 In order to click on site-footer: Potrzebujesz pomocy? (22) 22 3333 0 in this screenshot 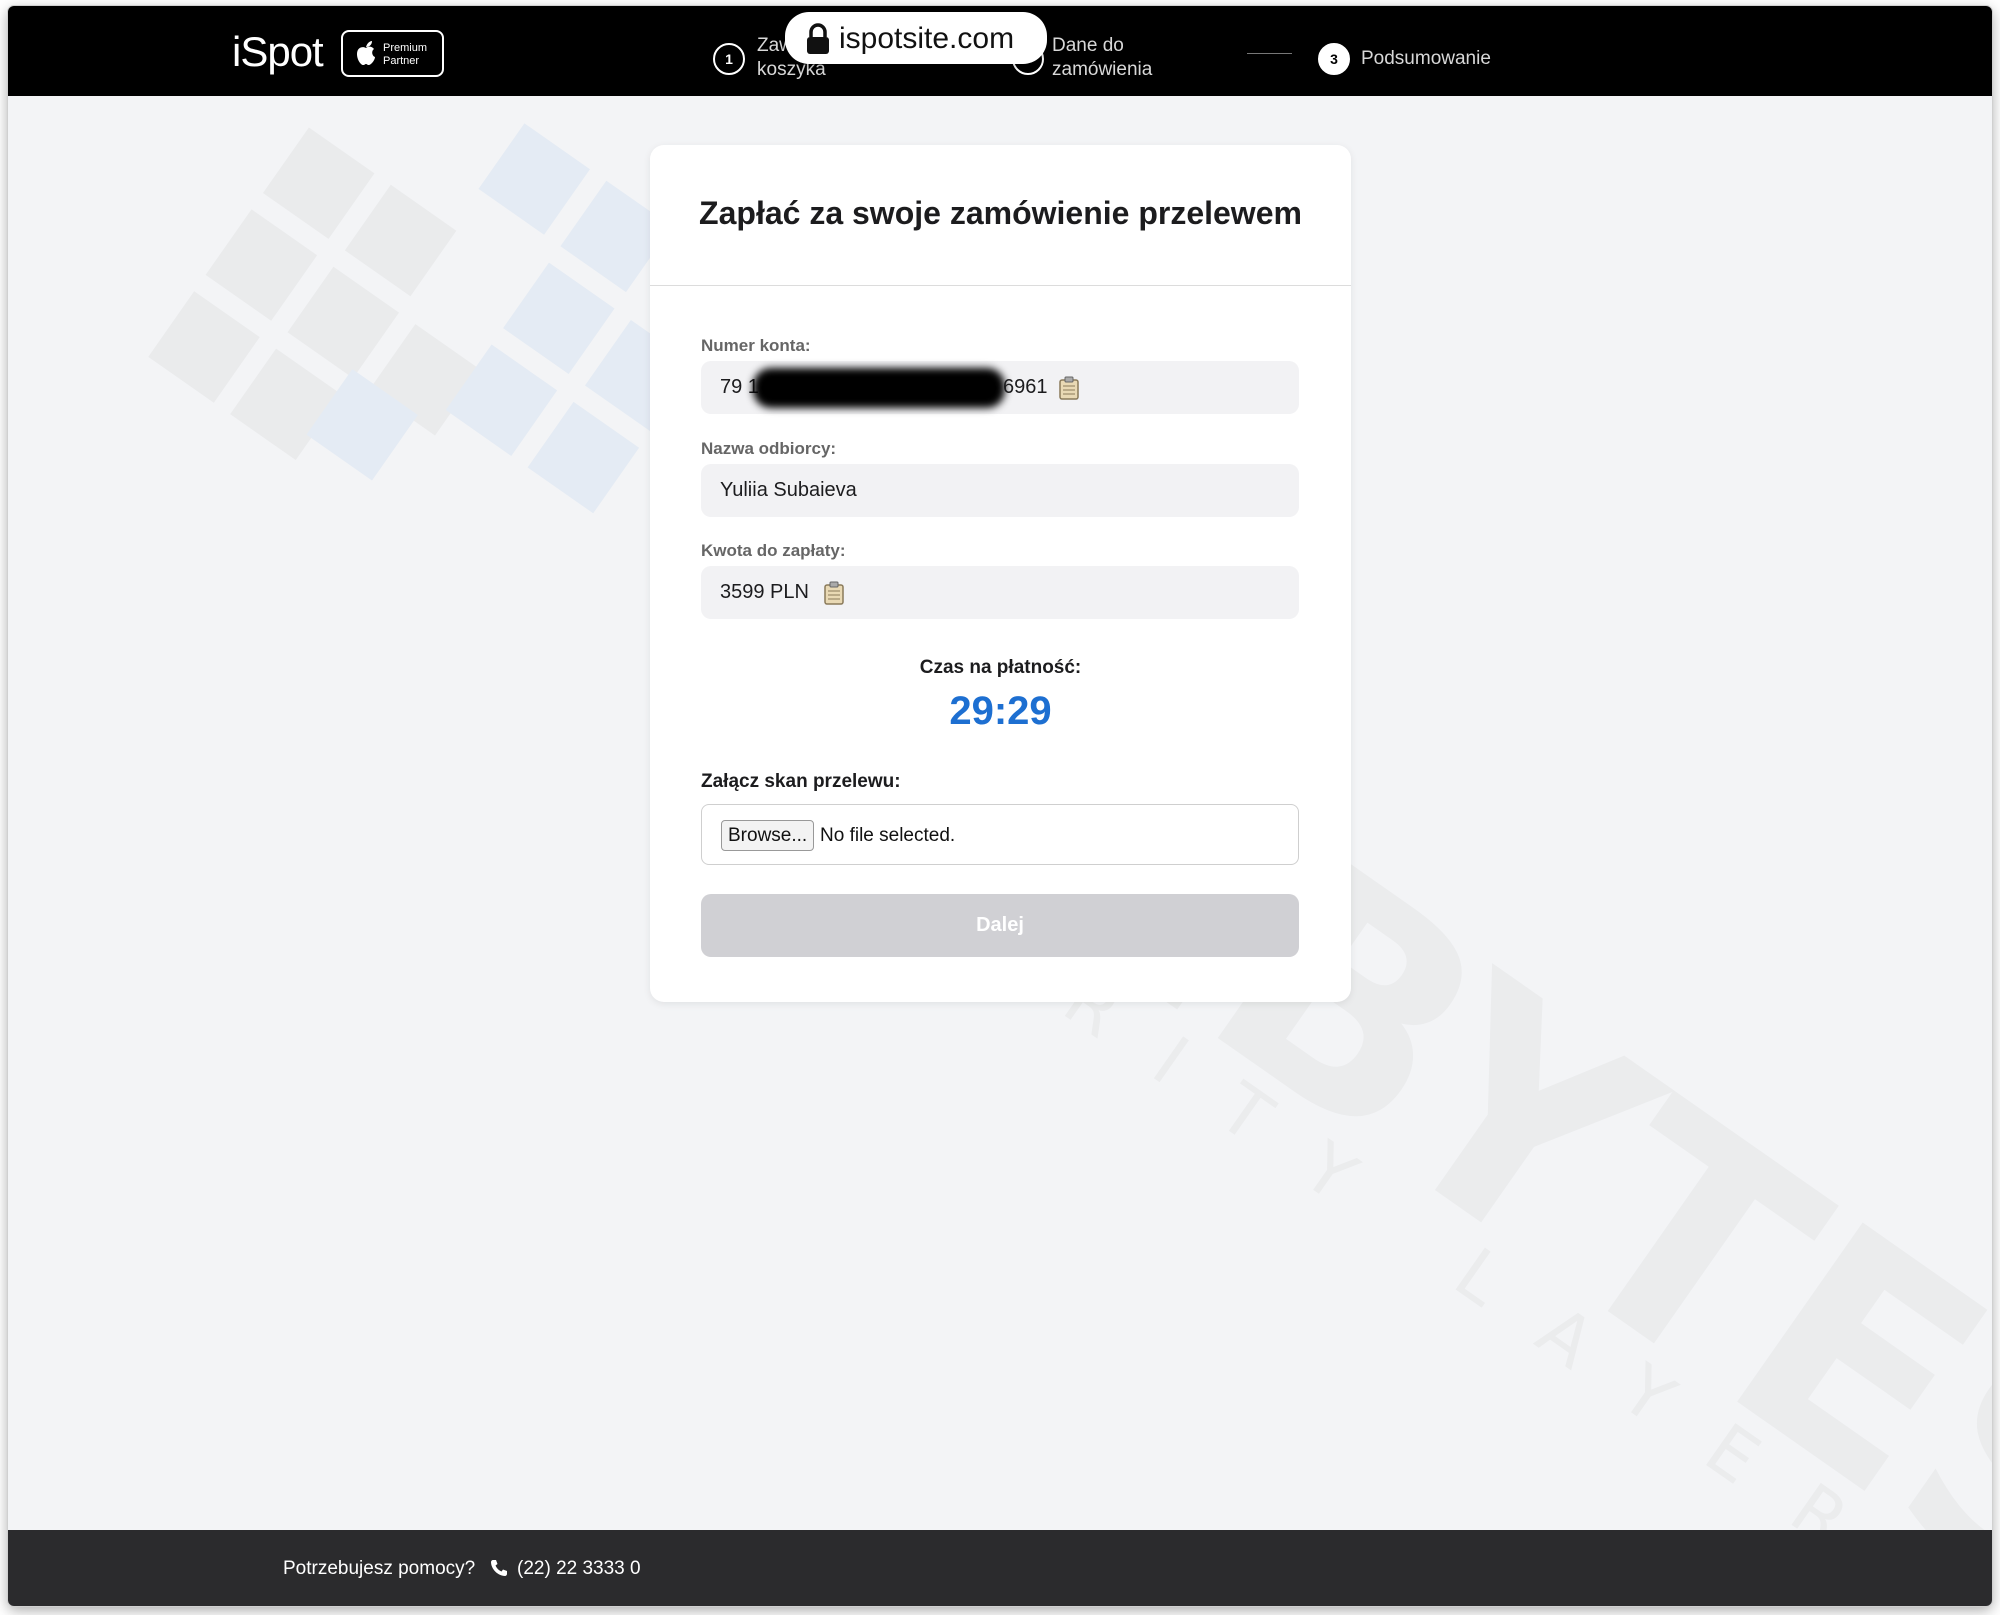, I will do `click(1000, 1568)`.